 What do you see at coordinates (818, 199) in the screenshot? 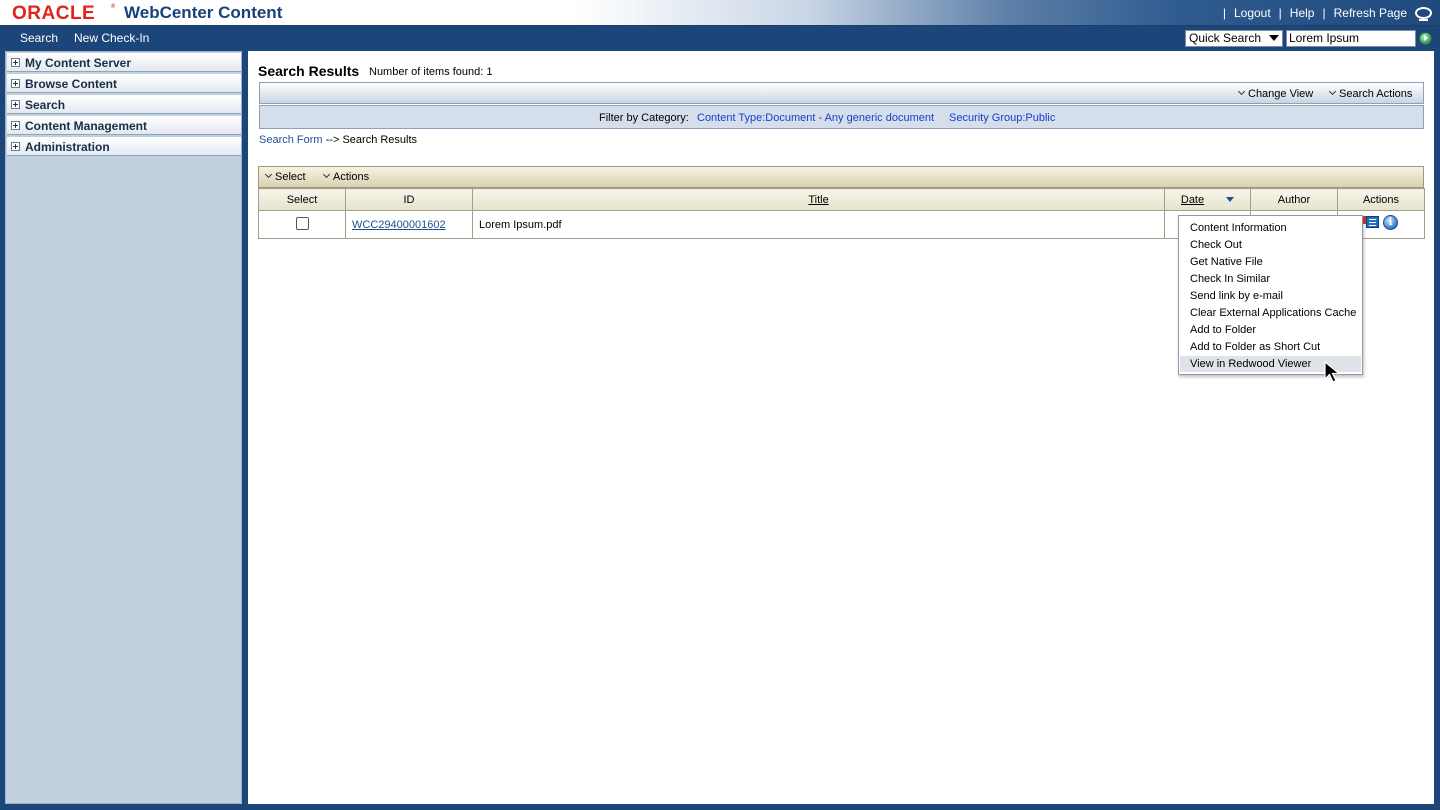
I see `col-header-title: Title` at bounding box center [818, 199].